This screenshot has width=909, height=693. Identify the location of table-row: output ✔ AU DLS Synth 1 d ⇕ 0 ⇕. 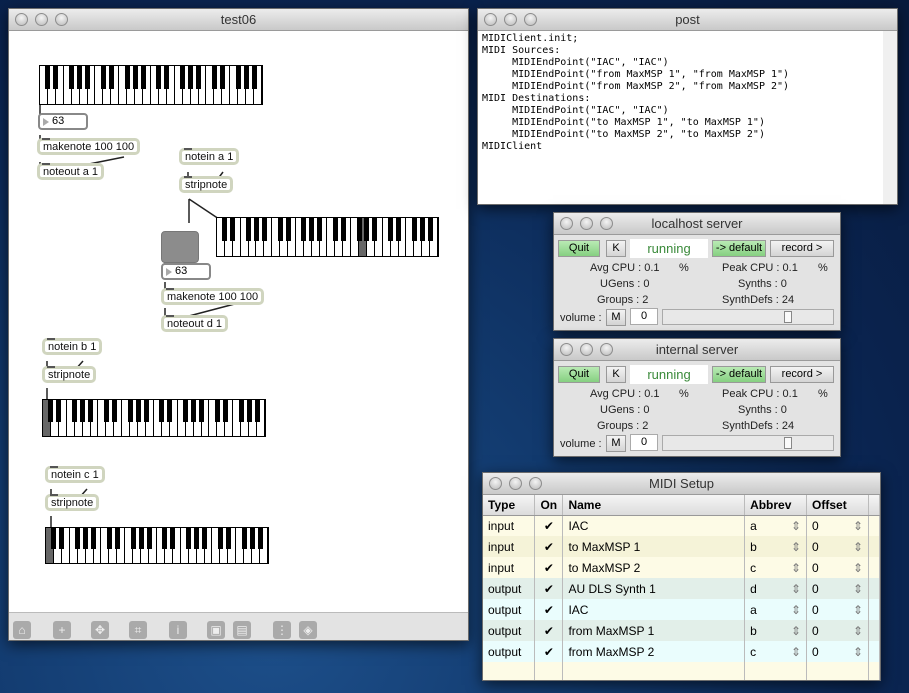
(681, 588).